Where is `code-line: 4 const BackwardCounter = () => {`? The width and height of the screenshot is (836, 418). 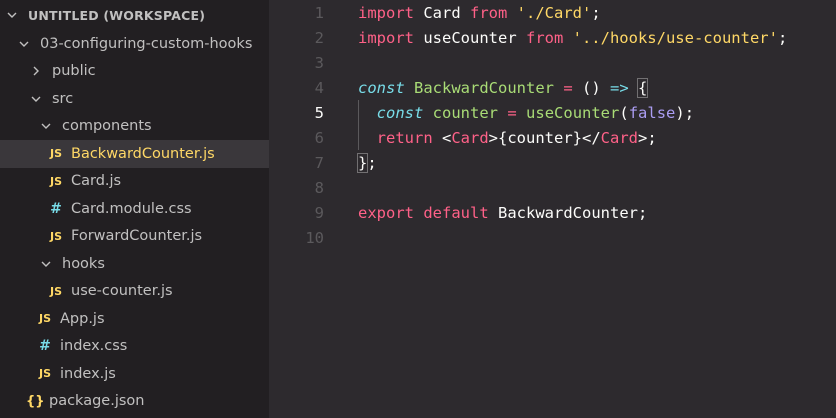 code-line: 4 const BackwardCounter = () => { is located at coordinates (552, 87).